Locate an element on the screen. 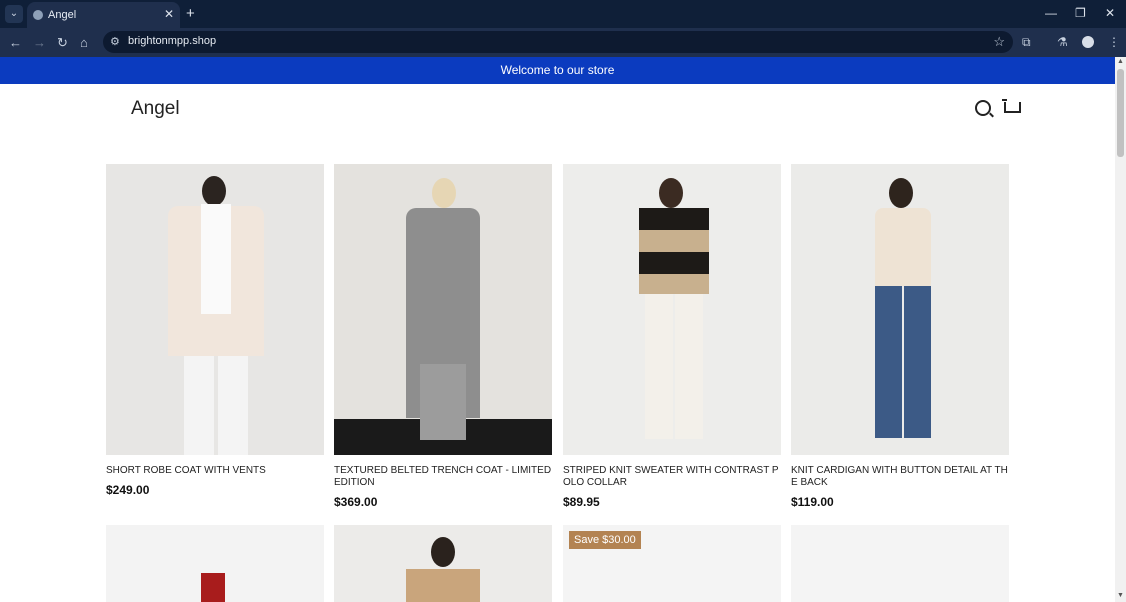 The height and width of the screenshot is (602, 1126). product-price: $249.00 is located at coordinates (128, 490).